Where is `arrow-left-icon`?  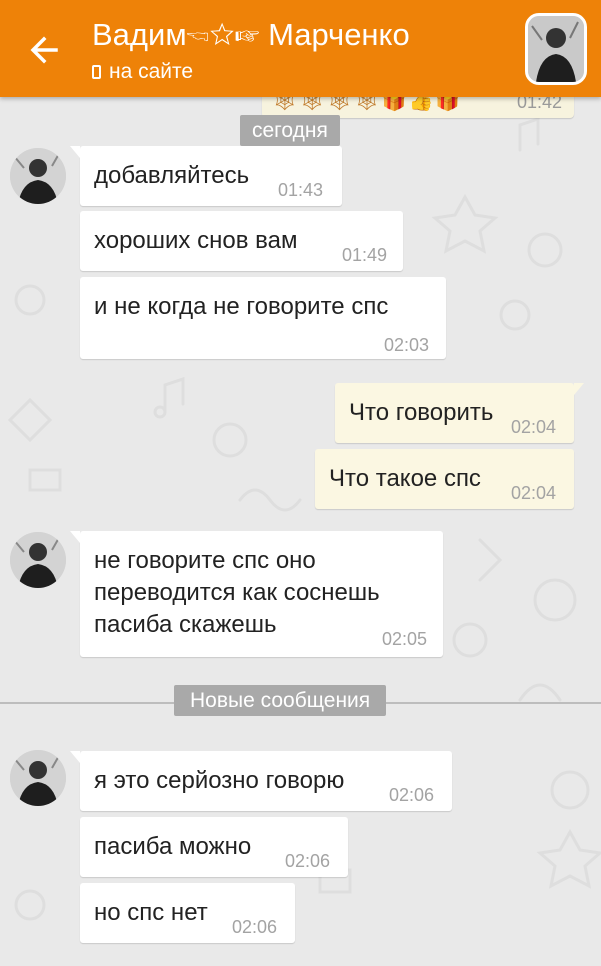 arrow-left-icon is located at coordinates (44, 50).